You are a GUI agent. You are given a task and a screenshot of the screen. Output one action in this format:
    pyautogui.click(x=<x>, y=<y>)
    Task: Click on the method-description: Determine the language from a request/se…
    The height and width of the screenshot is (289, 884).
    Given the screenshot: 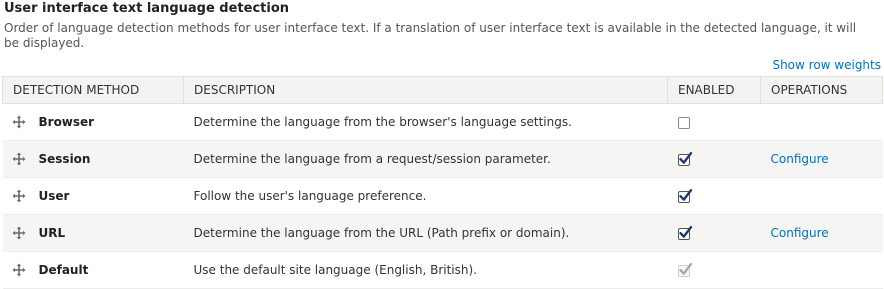 What is the action you would take?
    pyautogui.click(x=425, y=159)
    